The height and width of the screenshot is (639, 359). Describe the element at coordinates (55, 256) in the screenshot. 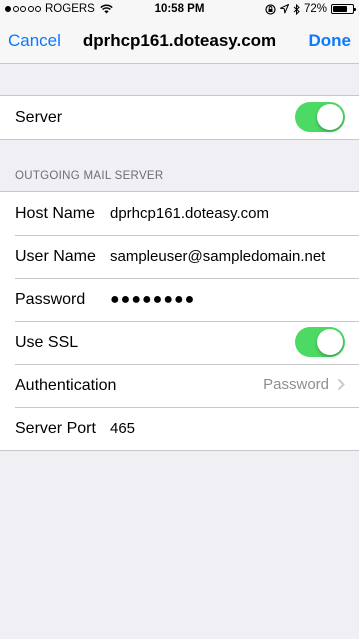

I see `user-name-label: User Name` at that location.